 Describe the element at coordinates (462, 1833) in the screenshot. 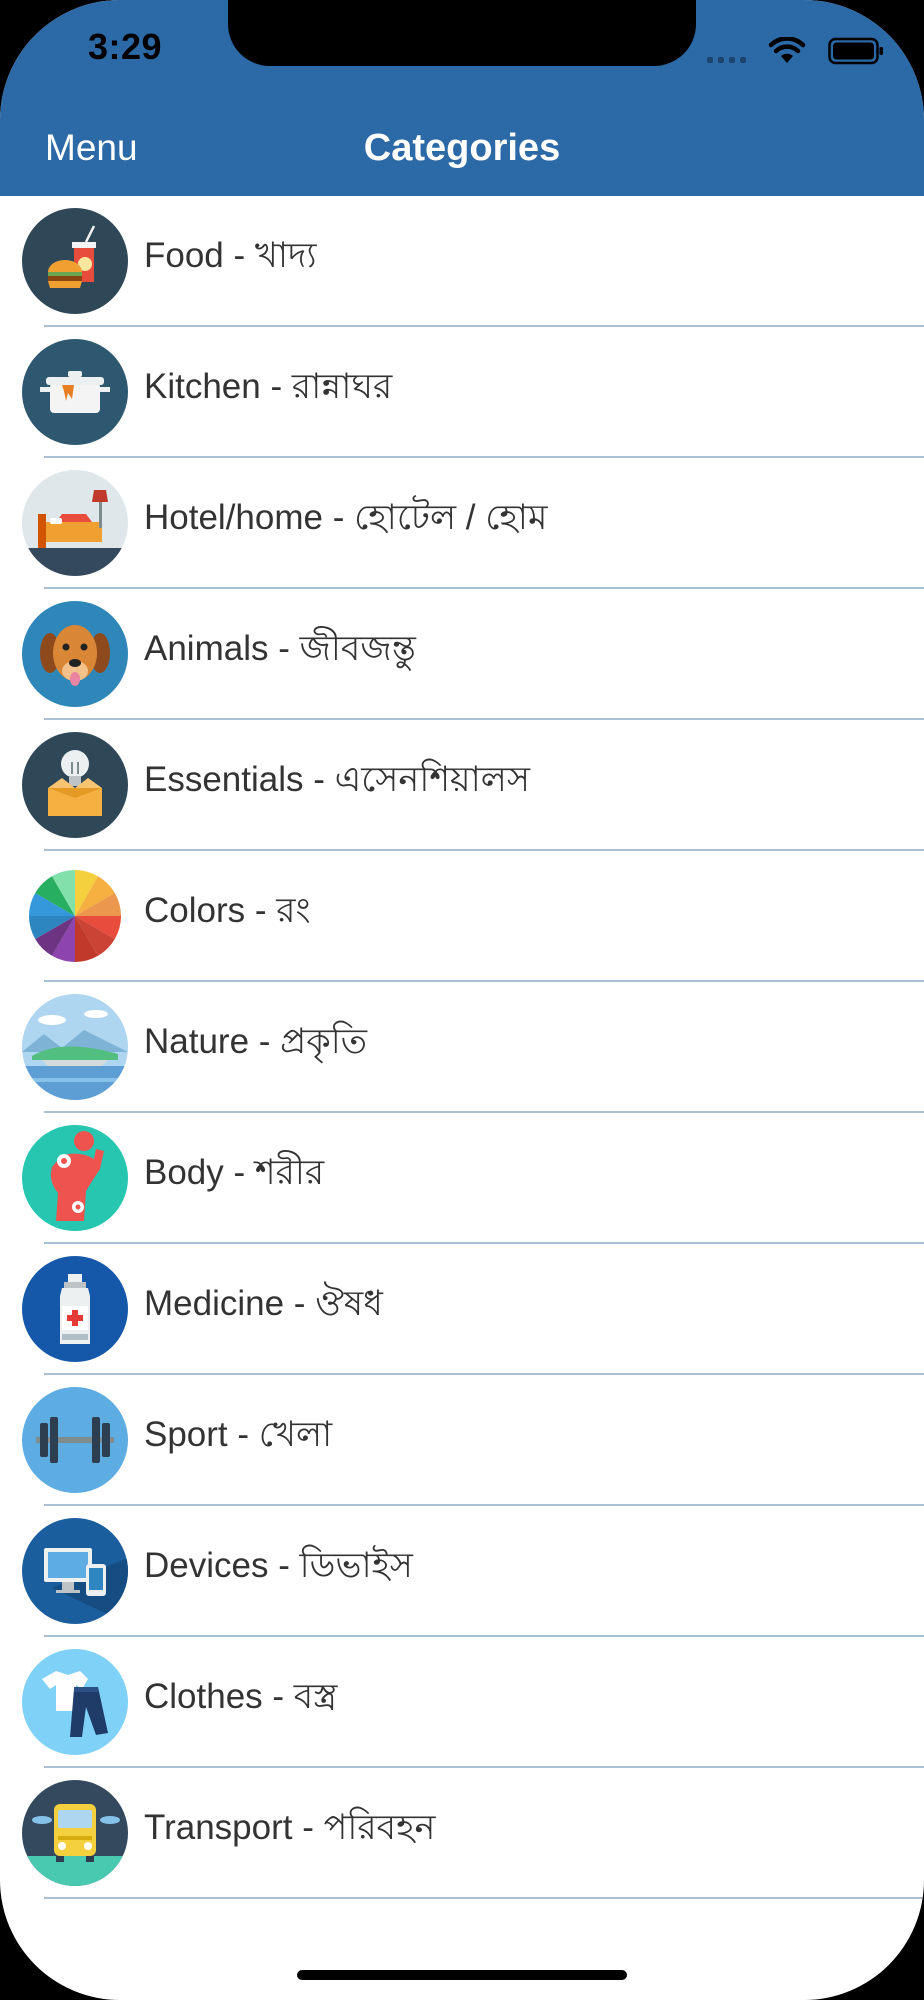

I see `category-row-transport: Transport - পরিবহন` at that location.